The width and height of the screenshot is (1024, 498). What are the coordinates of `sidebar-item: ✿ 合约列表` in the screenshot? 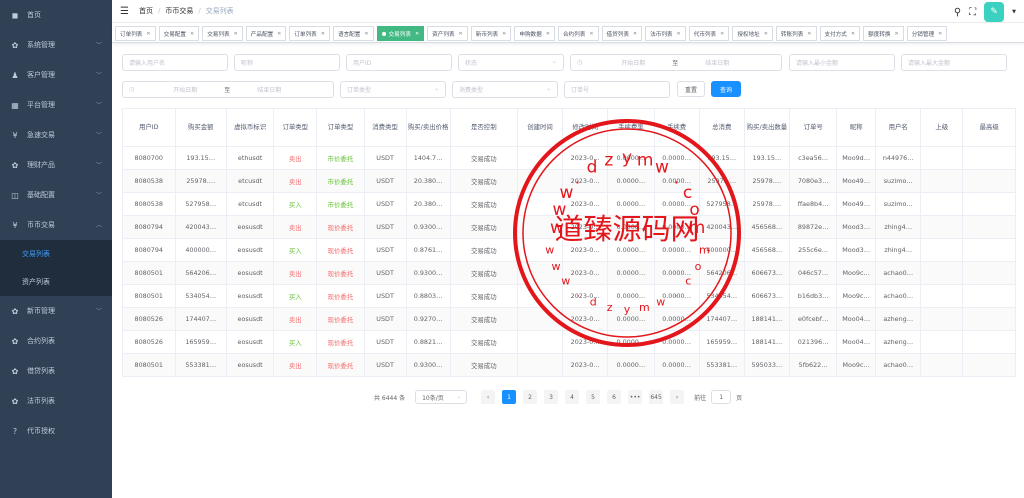 It's located at (56, 341).